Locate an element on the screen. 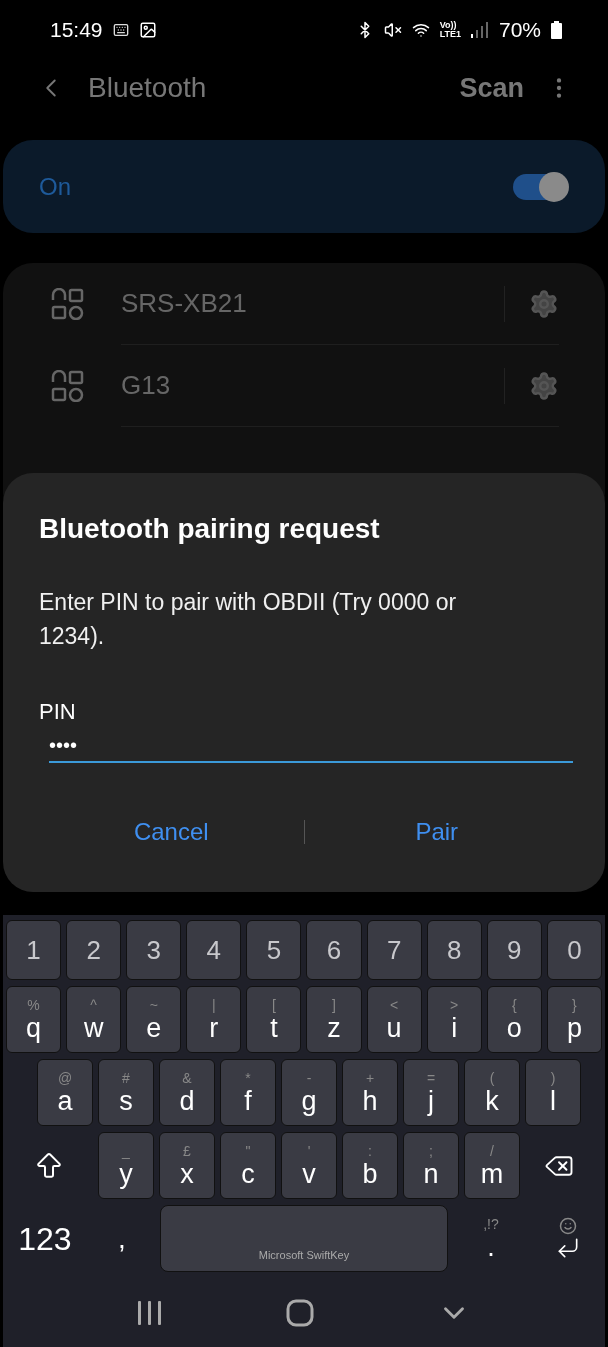 Image resolution: width=608 pixels, height=1347 pixels. battery-icon is located at coordinates (556, 30).